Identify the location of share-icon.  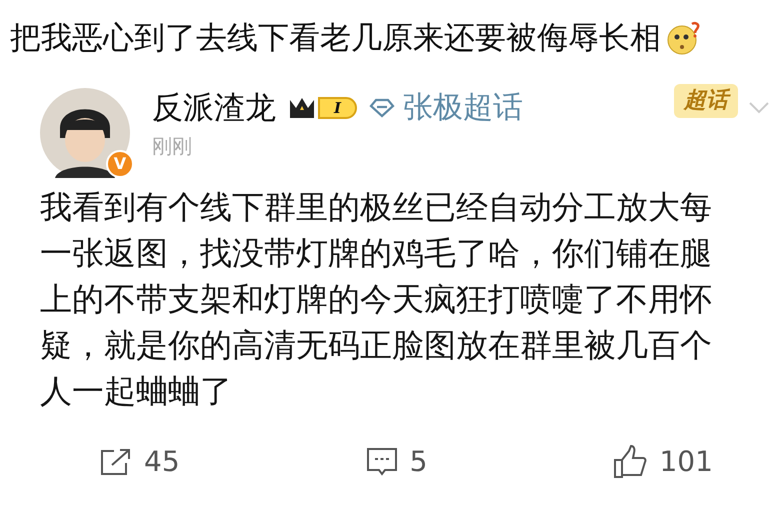
(116, 462).